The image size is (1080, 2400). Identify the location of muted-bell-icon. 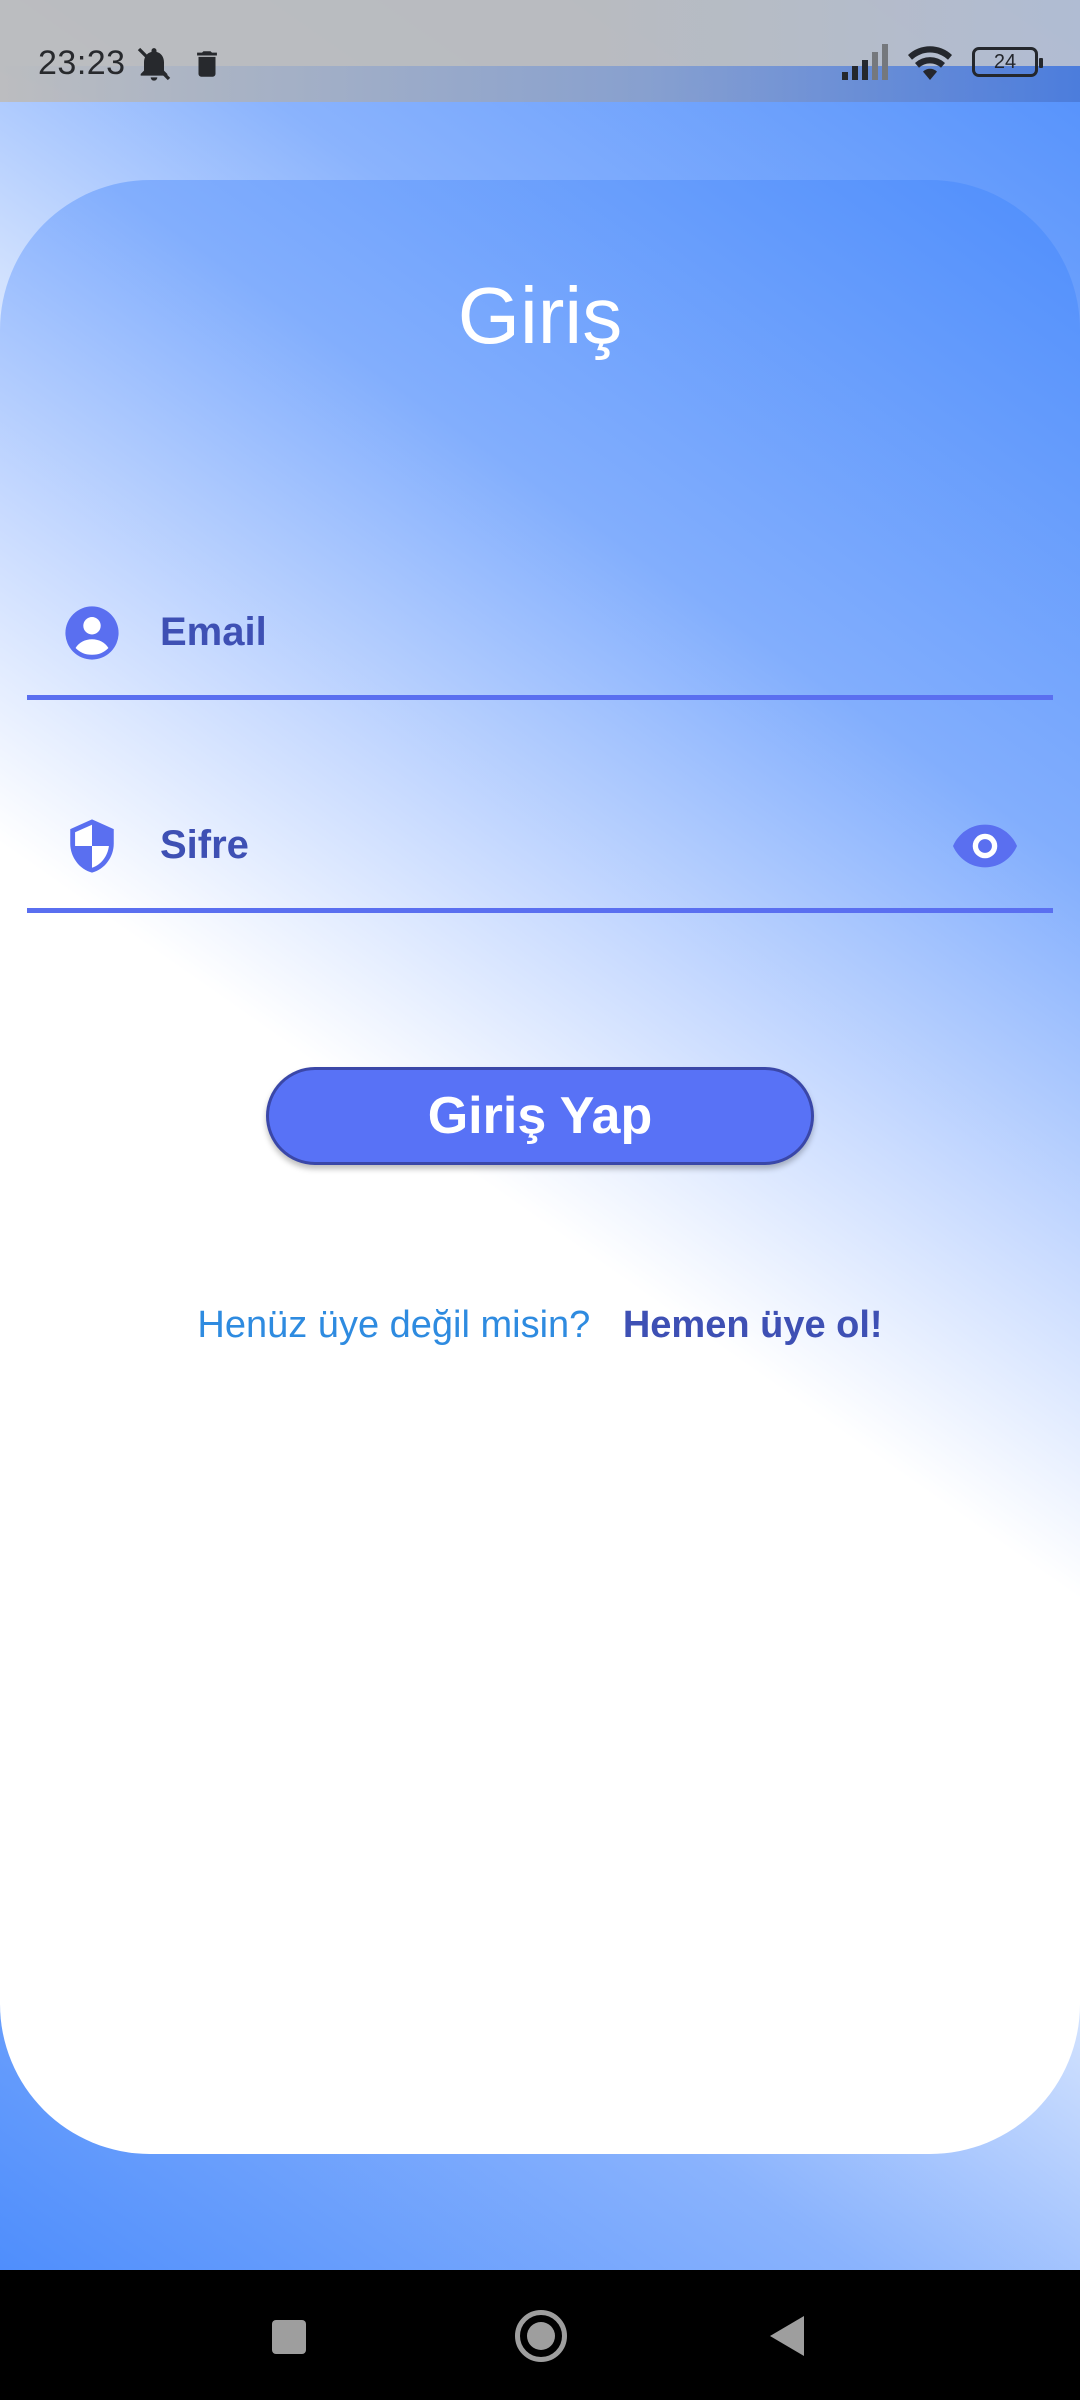
(154, 64).